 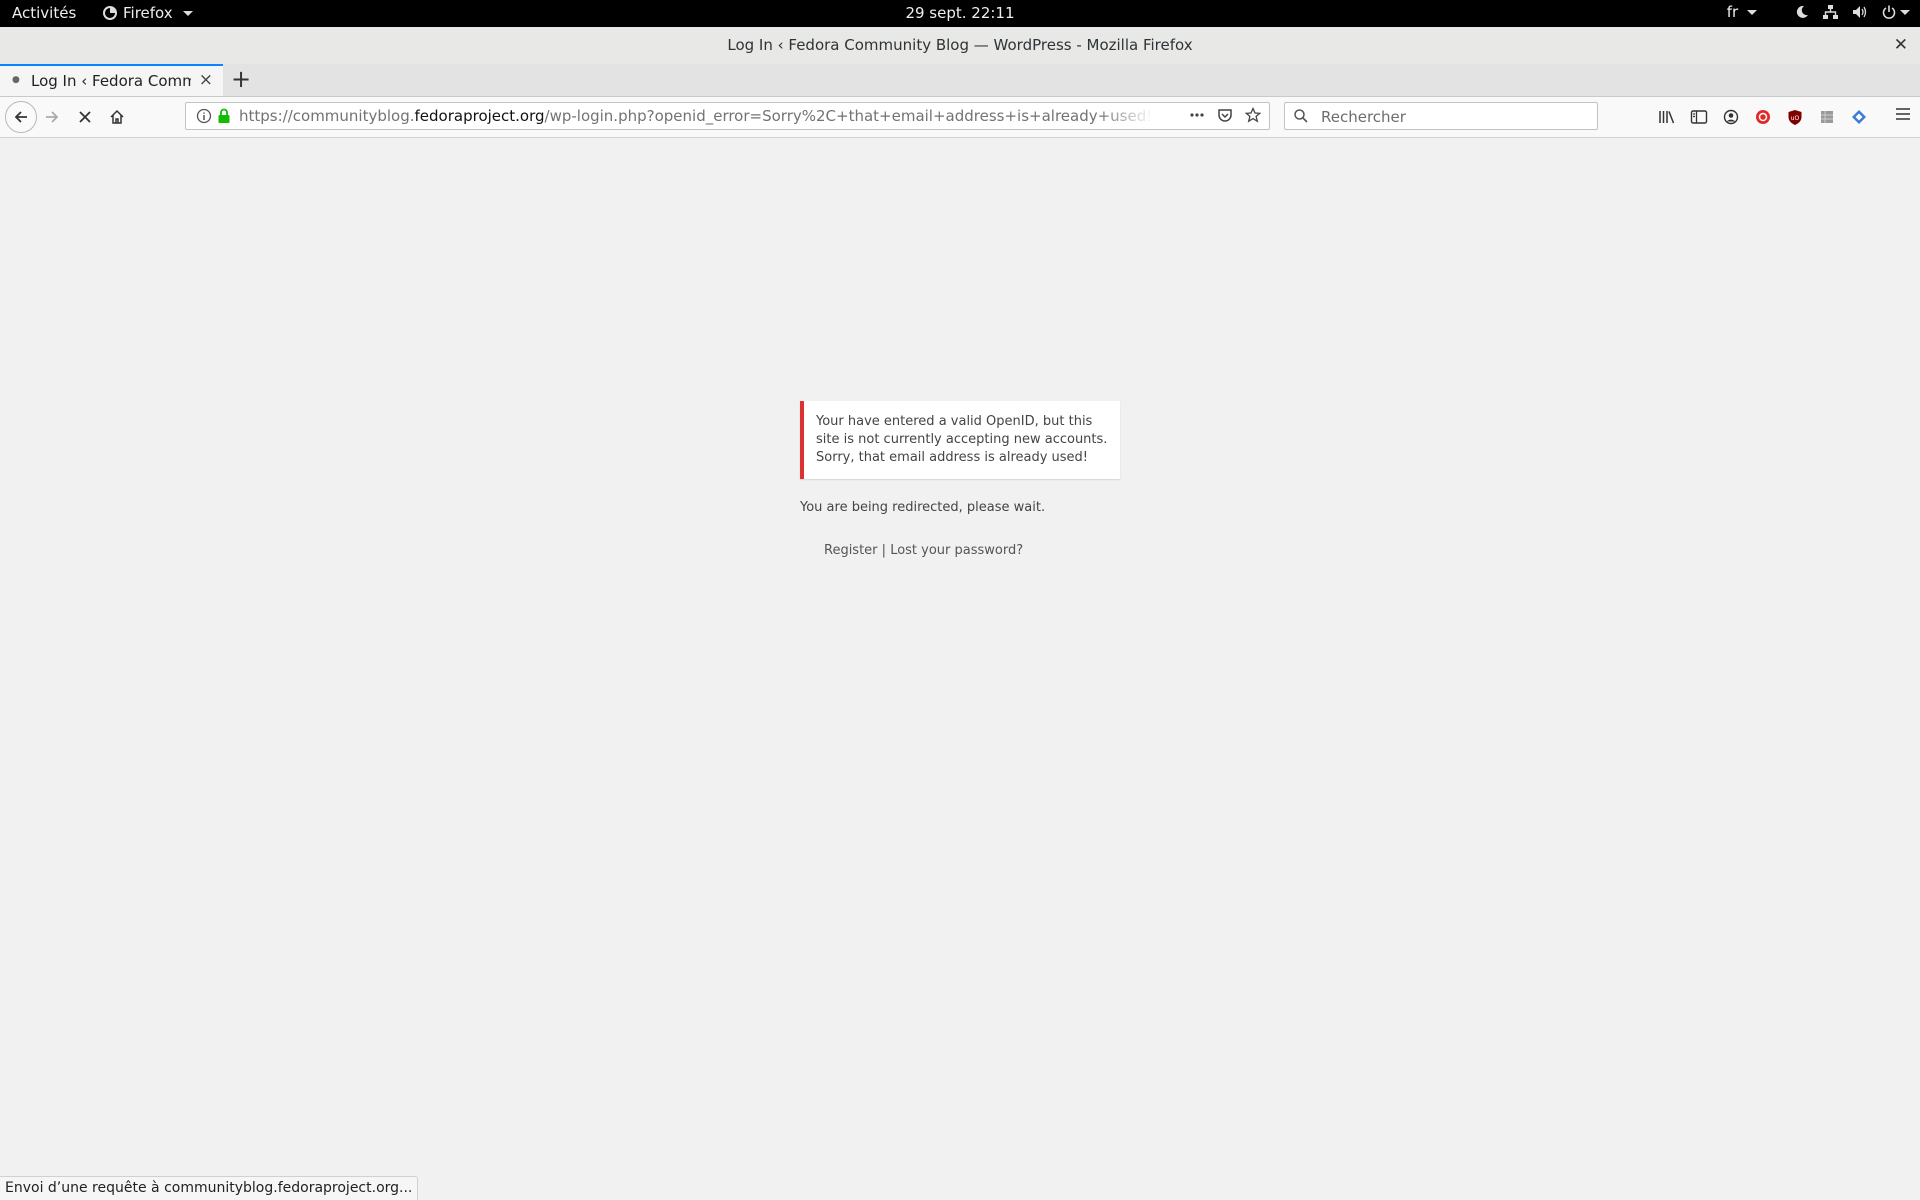 I want to click on account-icon, so click(x=1731, y=117).